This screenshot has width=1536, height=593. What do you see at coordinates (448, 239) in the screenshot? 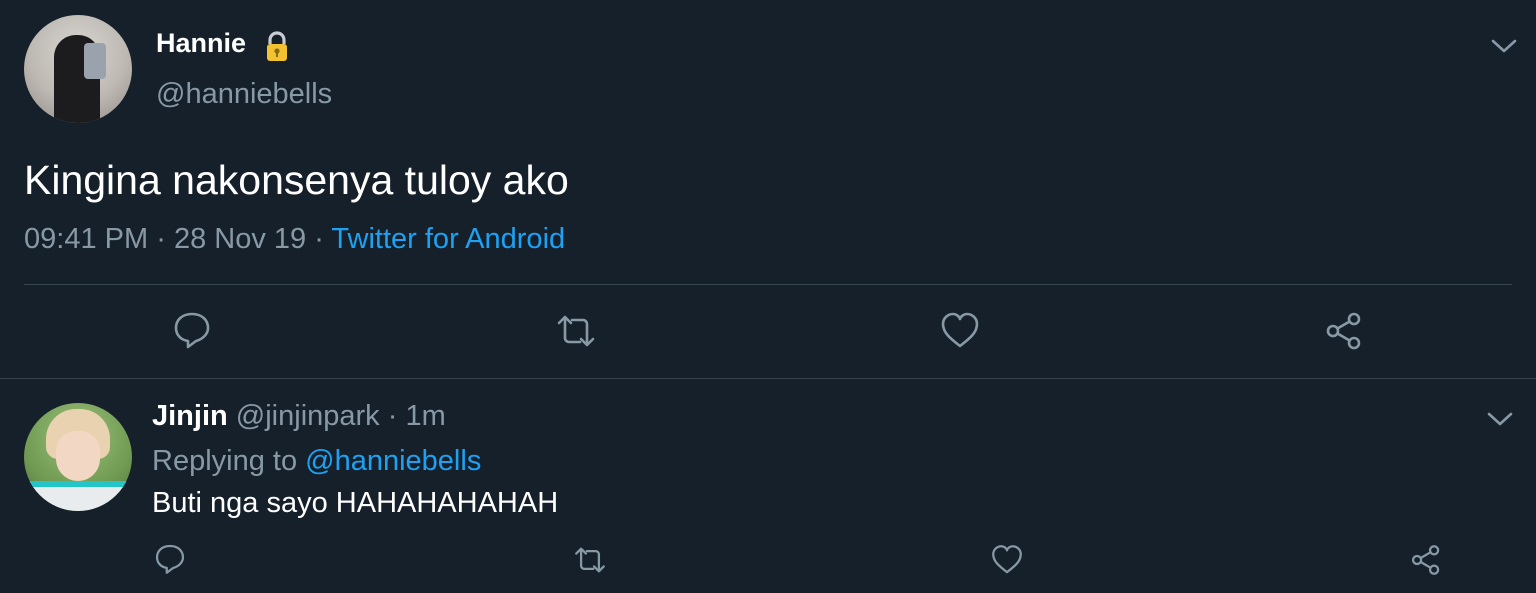
I see `tweet-source-link: Twitter for Android` at bounding box center [448, 239].